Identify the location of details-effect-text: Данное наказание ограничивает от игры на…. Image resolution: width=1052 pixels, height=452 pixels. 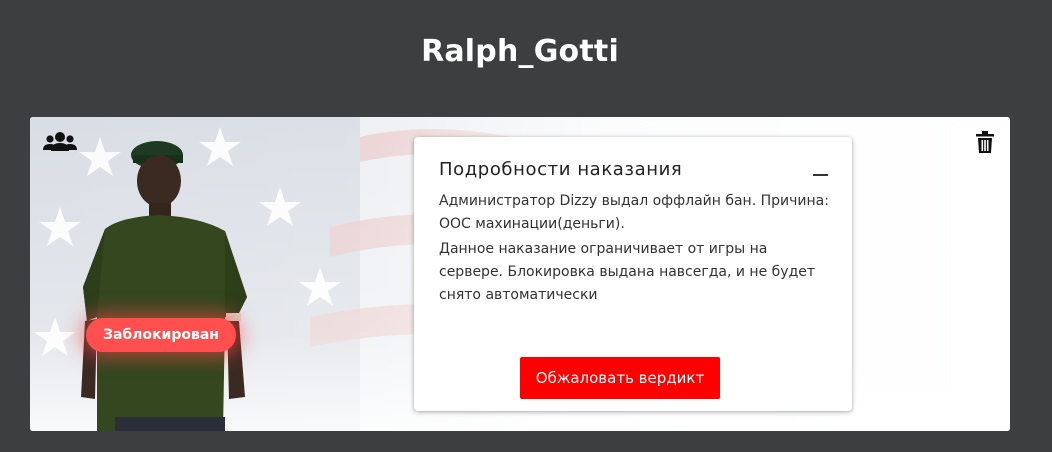
(627, 272).